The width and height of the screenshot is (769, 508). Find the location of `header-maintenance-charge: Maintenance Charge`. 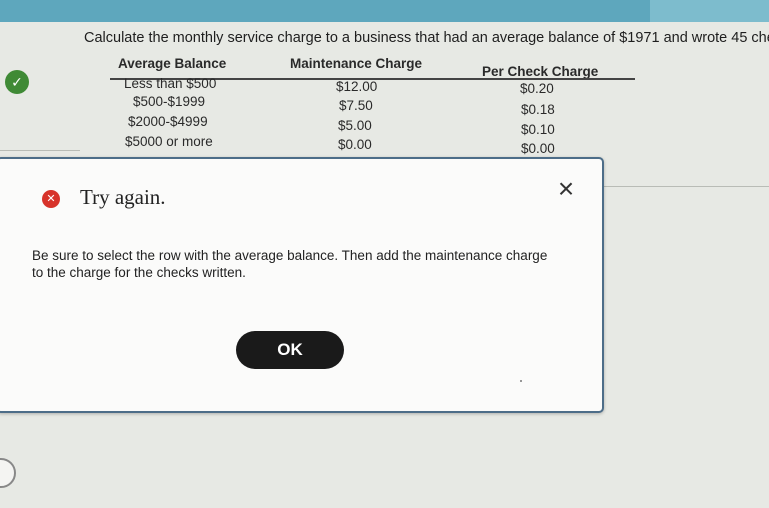

header-maintenance-charge: Maintenance Charge is located at coordinates (356, 63).